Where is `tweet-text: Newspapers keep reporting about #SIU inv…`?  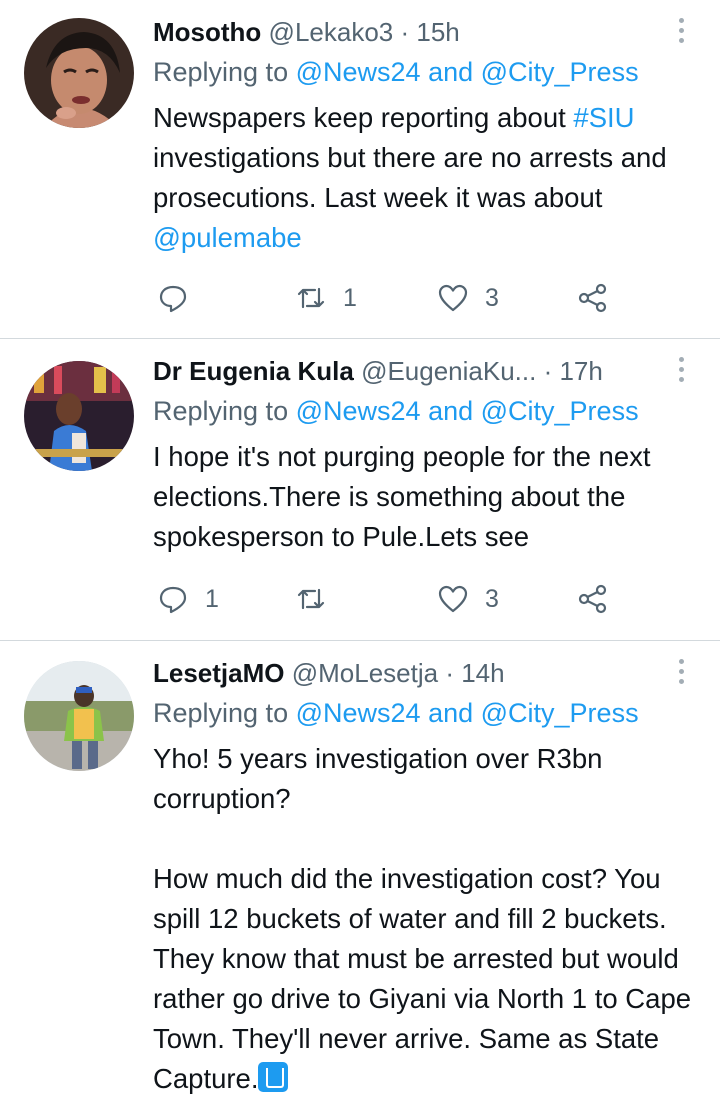
tweet-text: Newspapers keep reporting about #SIU inv… is located at coordinates (423, 178).